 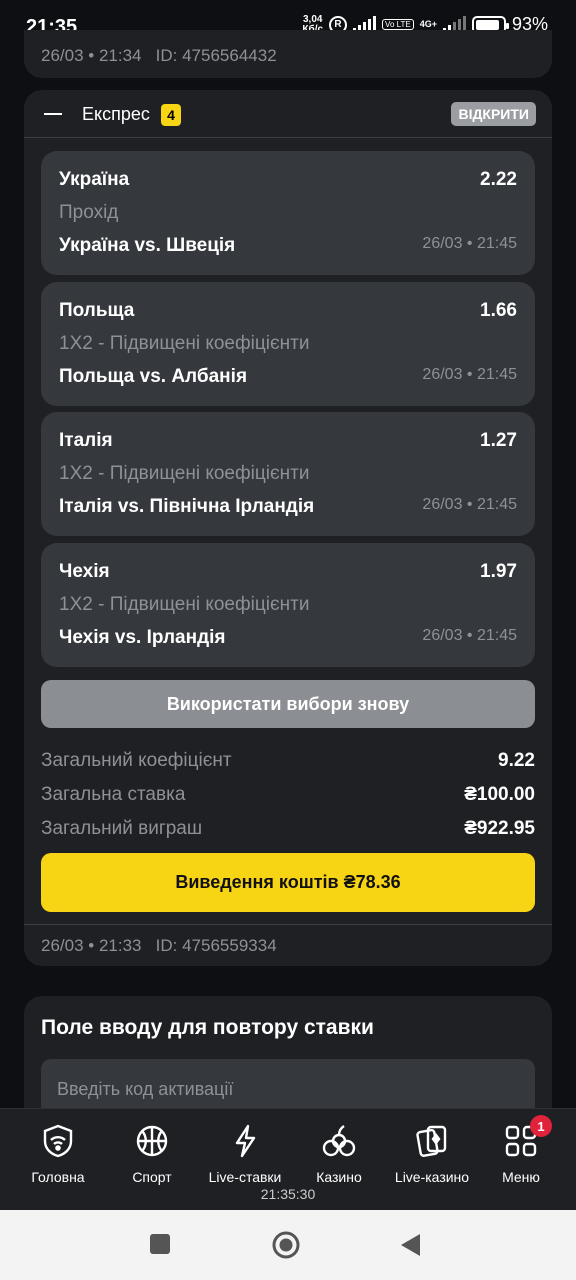 What do you see at coordinates (339, 1141) in the screenshot?
I see `cherries-icon` at bounding box center [339, 1141].